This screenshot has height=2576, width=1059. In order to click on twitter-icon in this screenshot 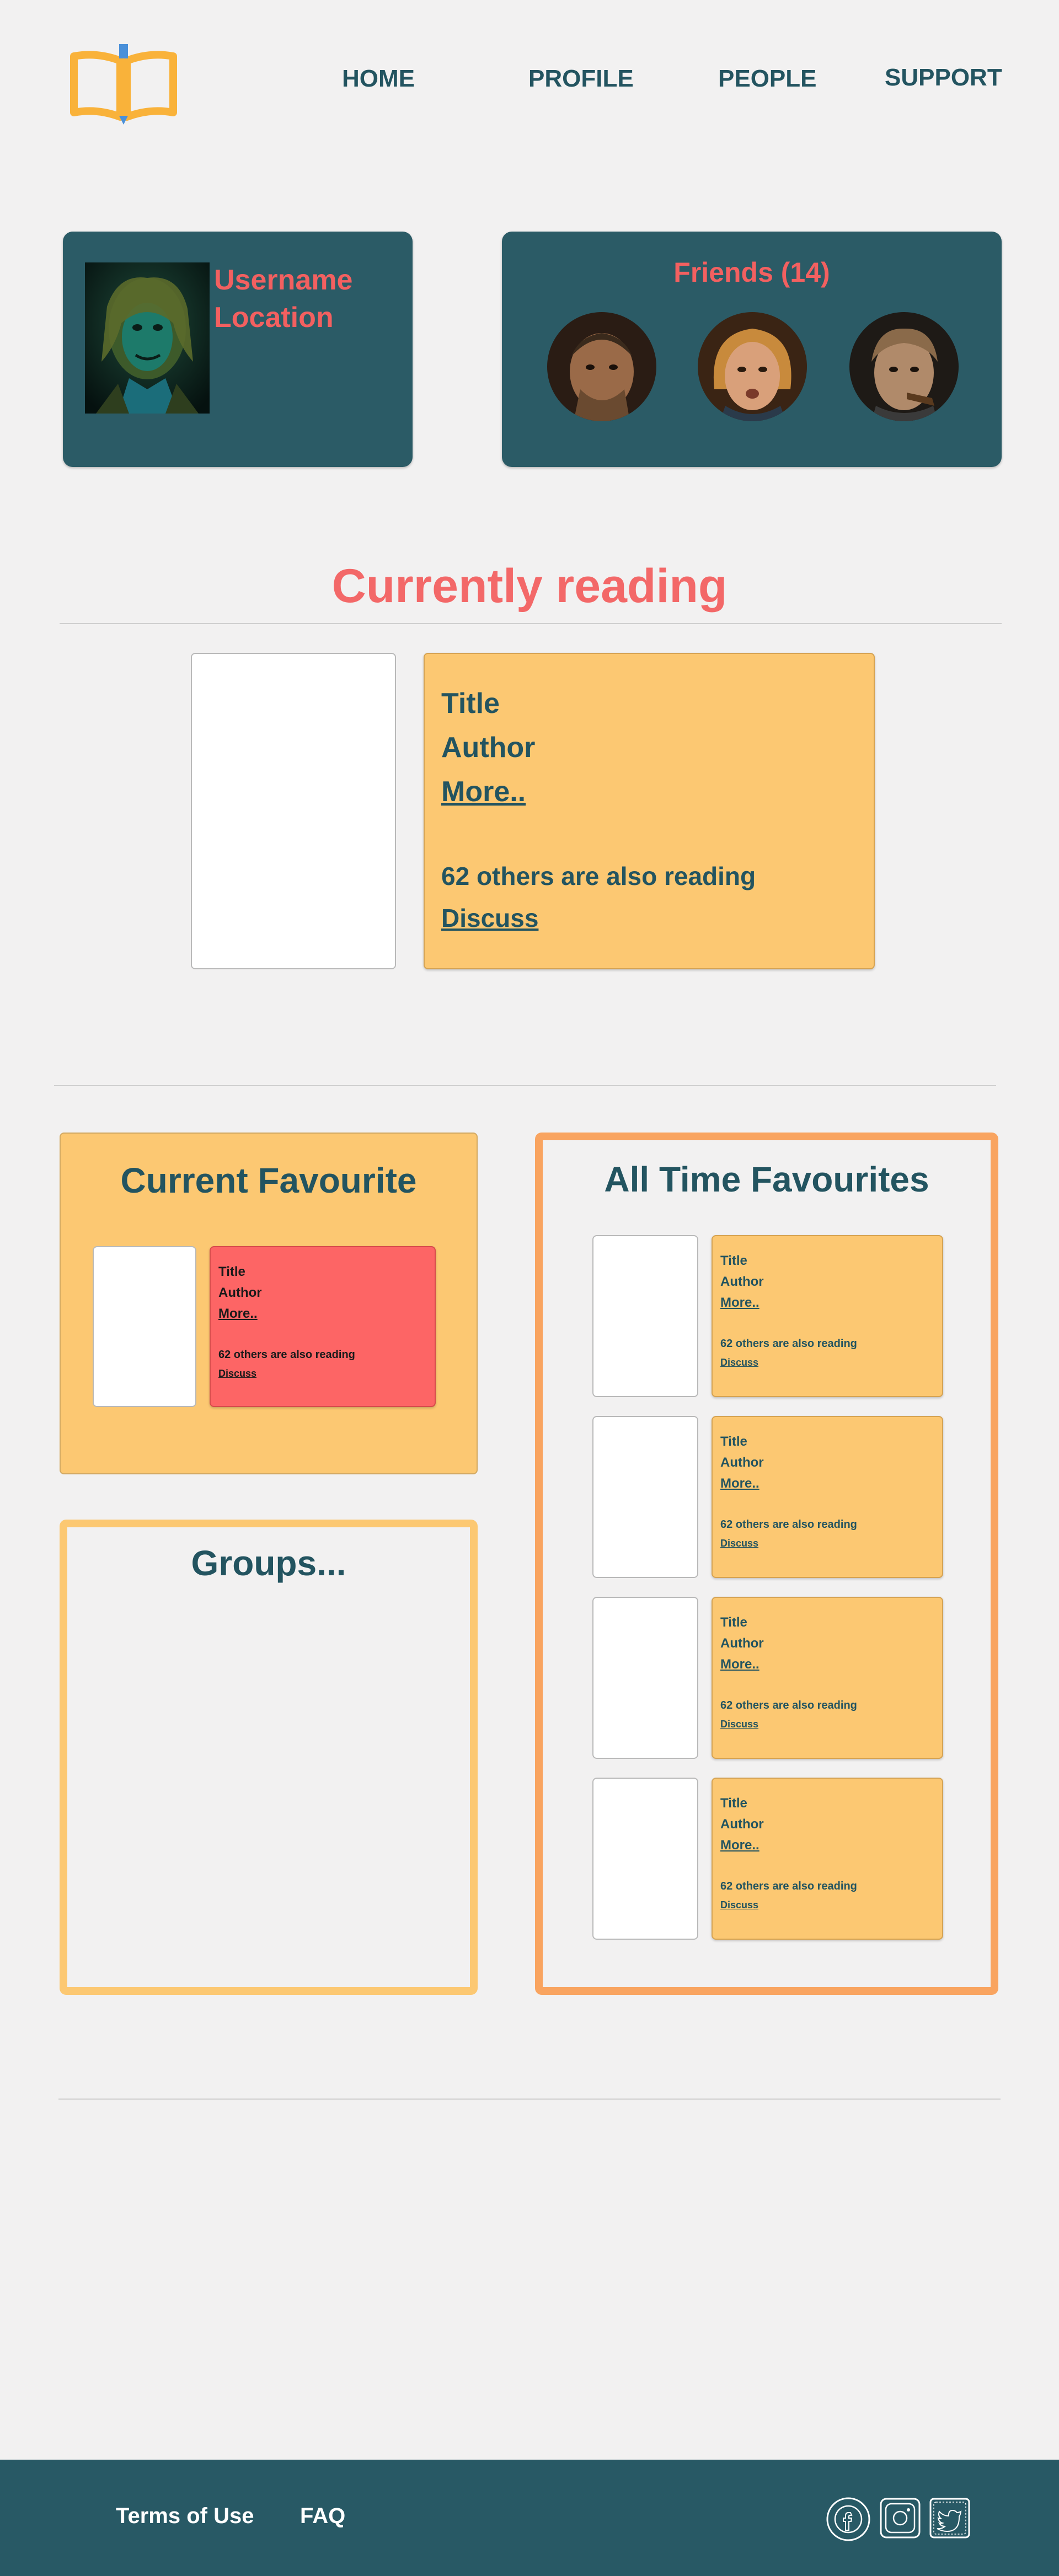, I will do `click(950, 2518)`.